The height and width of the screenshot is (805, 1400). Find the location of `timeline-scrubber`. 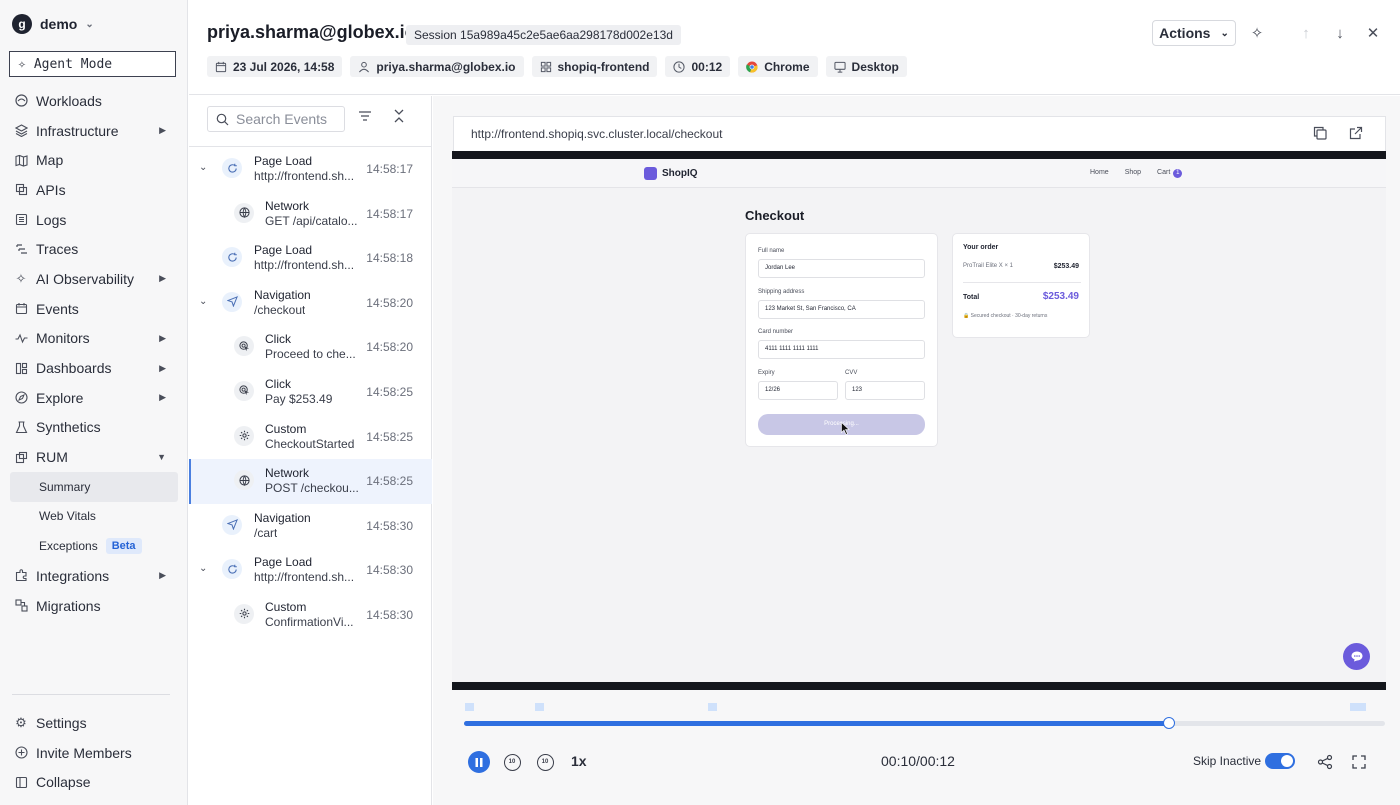

timeline-scrubber is located at coordinates (924, 723).